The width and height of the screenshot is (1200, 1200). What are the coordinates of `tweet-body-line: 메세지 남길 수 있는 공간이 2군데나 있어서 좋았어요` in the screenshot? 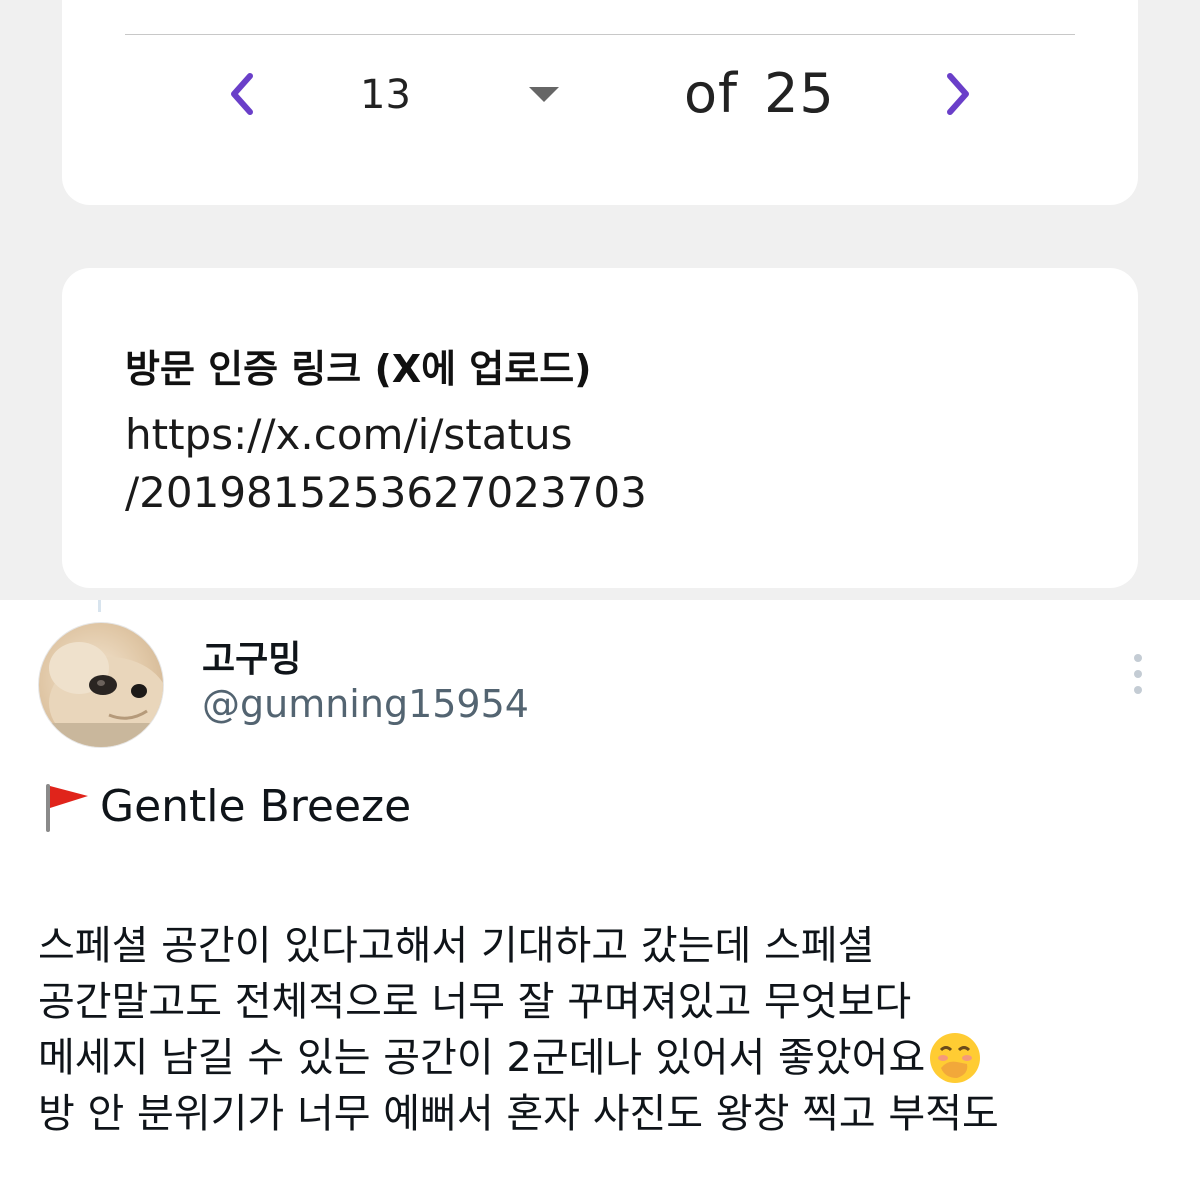 It's located at (603, 1058).